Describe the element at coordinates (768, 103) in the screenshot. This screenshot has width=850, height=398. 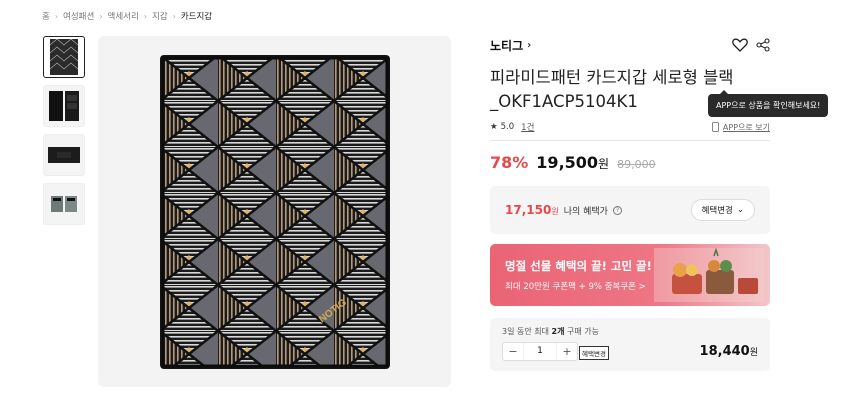
I see `app-tooltip: APP으로 상품을 확인해보세요!` at that location.